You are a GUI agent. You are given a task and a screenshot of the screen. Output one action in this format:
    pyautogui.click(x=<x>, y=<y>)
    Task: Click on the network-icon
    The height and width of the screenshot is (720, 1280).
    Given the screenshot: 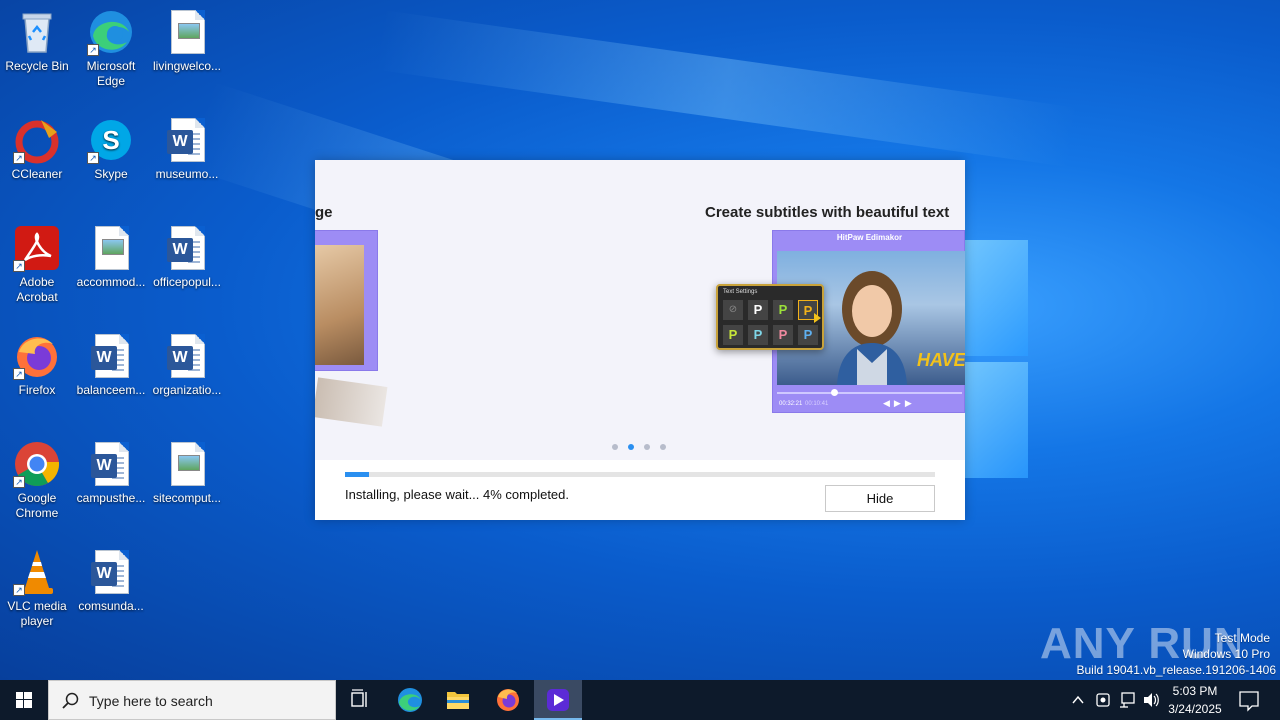 What is the action you would take?
    pyautogui.click(x=1127, y=700)
    